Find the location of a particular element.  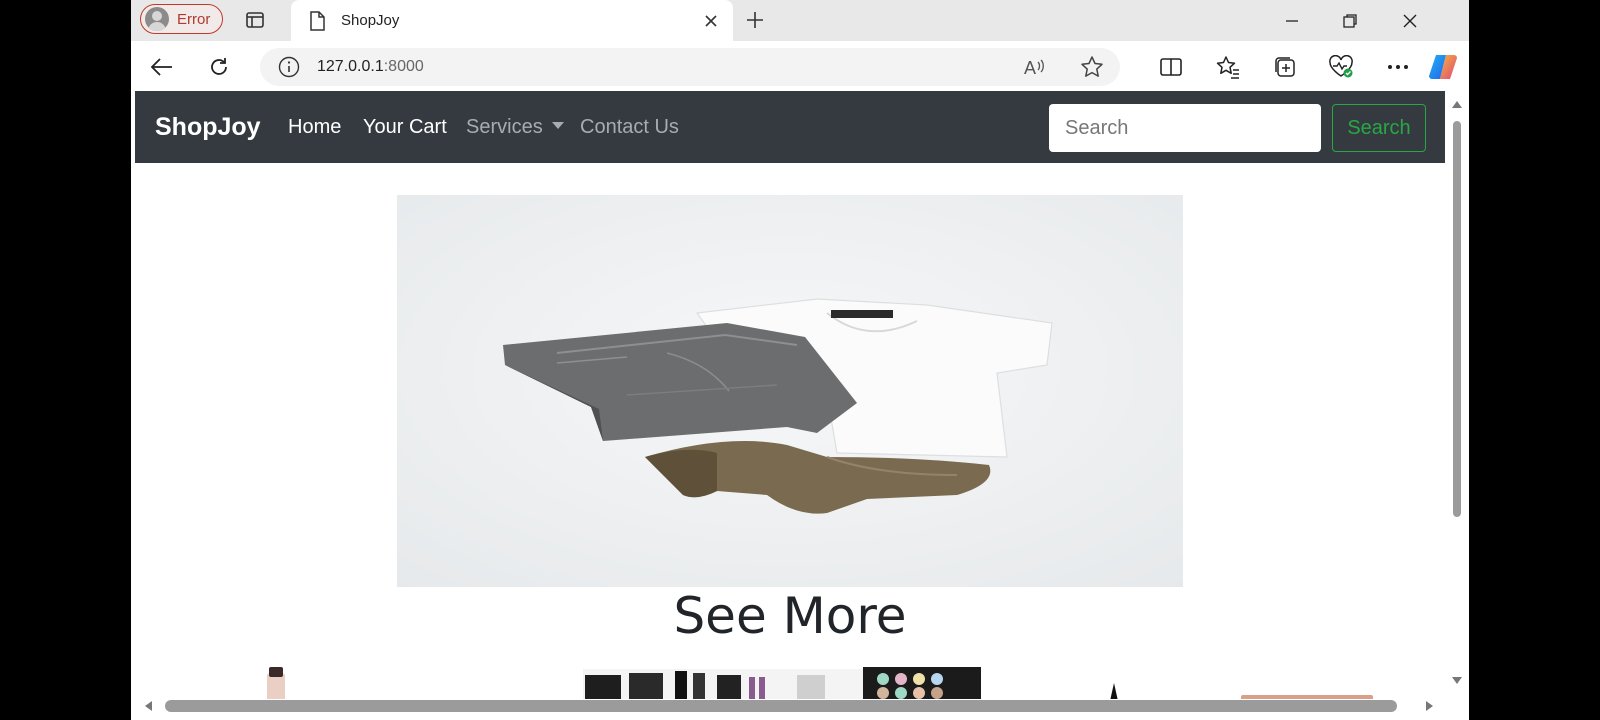

split-screen-icon is located at coordinates (1171, 67).